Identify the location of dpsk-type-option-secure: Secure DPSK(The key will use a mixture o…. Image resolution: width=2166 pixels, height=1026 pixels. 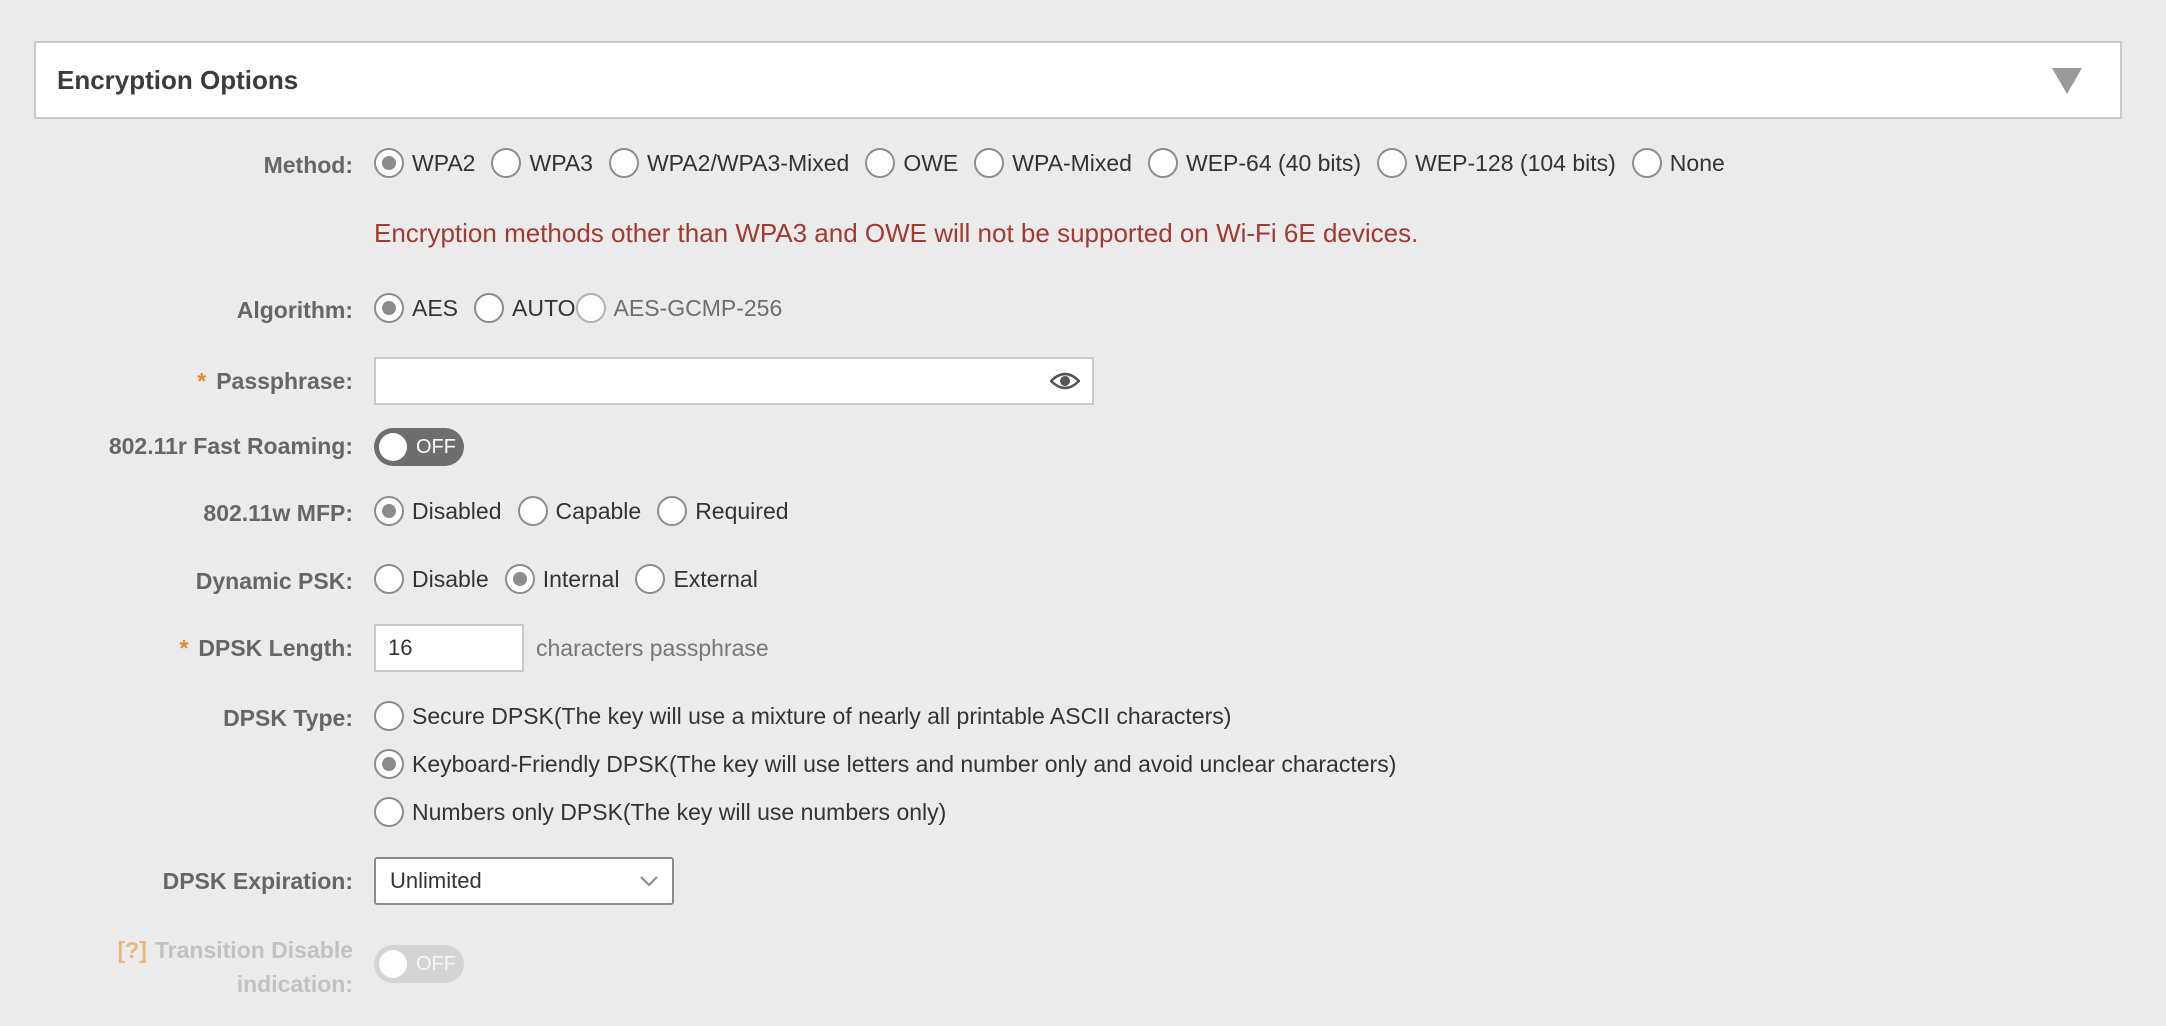
(802, 716).